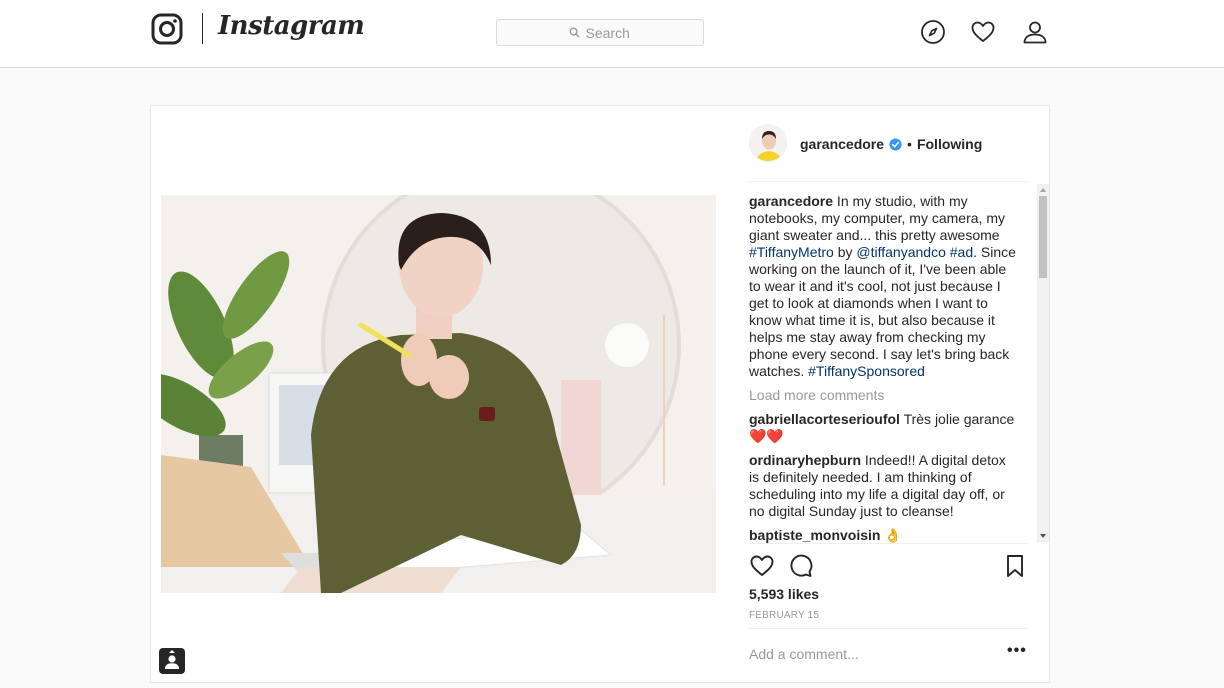 Image resolution: width=1224 pixels, height=688 pixels. I want to click on top-nav: Instagram, so click(612, 34).